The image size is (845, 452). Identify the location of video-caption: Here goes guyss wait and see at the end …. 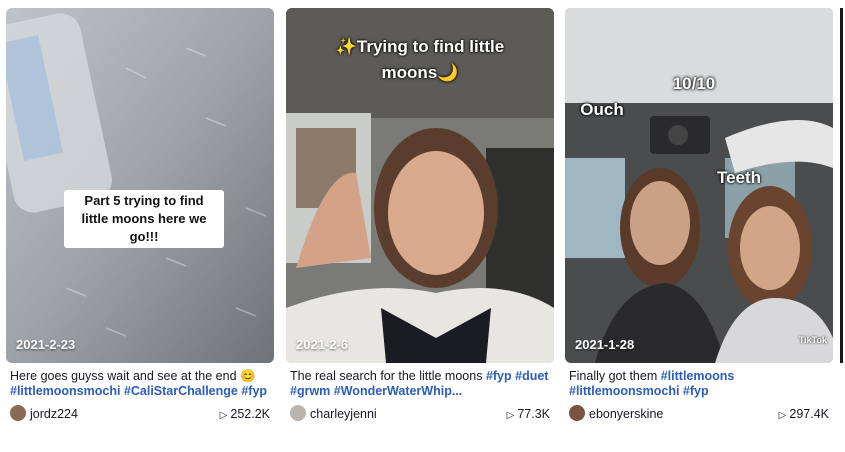
(140, 384).